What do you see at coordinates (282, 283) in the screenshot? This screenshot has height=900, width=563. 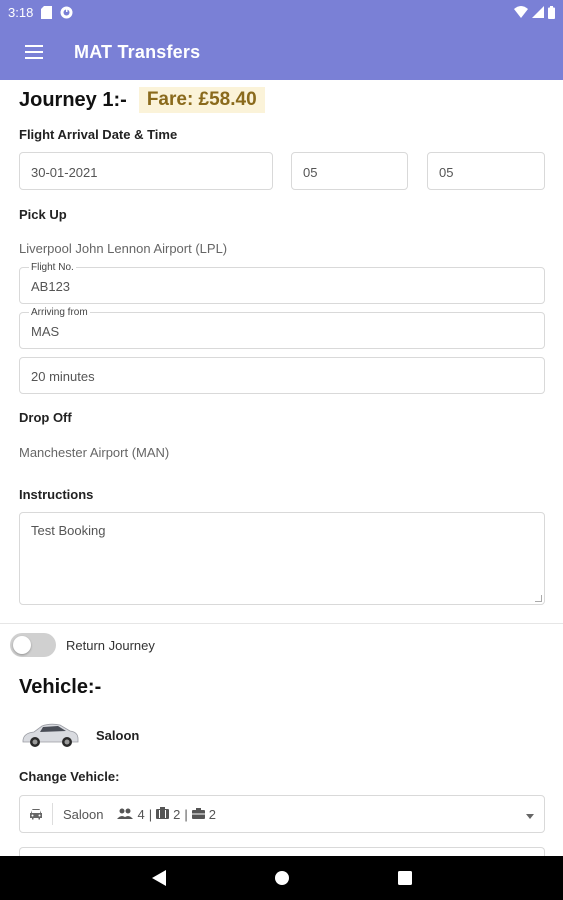 I see `flight-number-field: Flight No. AB123` at bounding box center [282, 283].